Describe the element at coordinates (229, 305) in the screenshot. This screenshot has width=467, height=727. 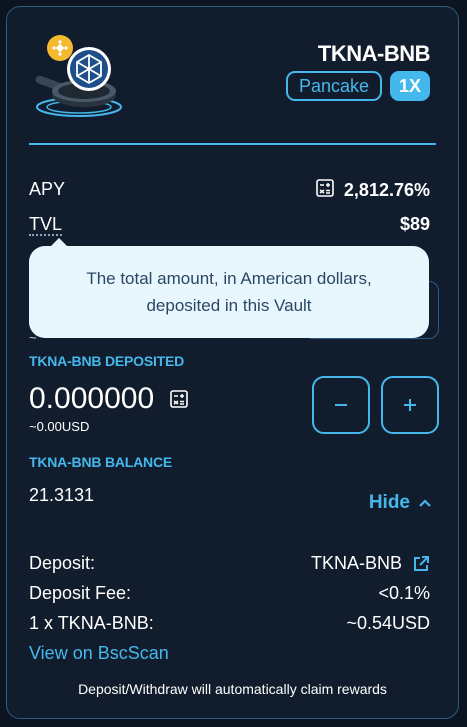
I see `tooltip-line-2: deposited in this Vault` at that location.